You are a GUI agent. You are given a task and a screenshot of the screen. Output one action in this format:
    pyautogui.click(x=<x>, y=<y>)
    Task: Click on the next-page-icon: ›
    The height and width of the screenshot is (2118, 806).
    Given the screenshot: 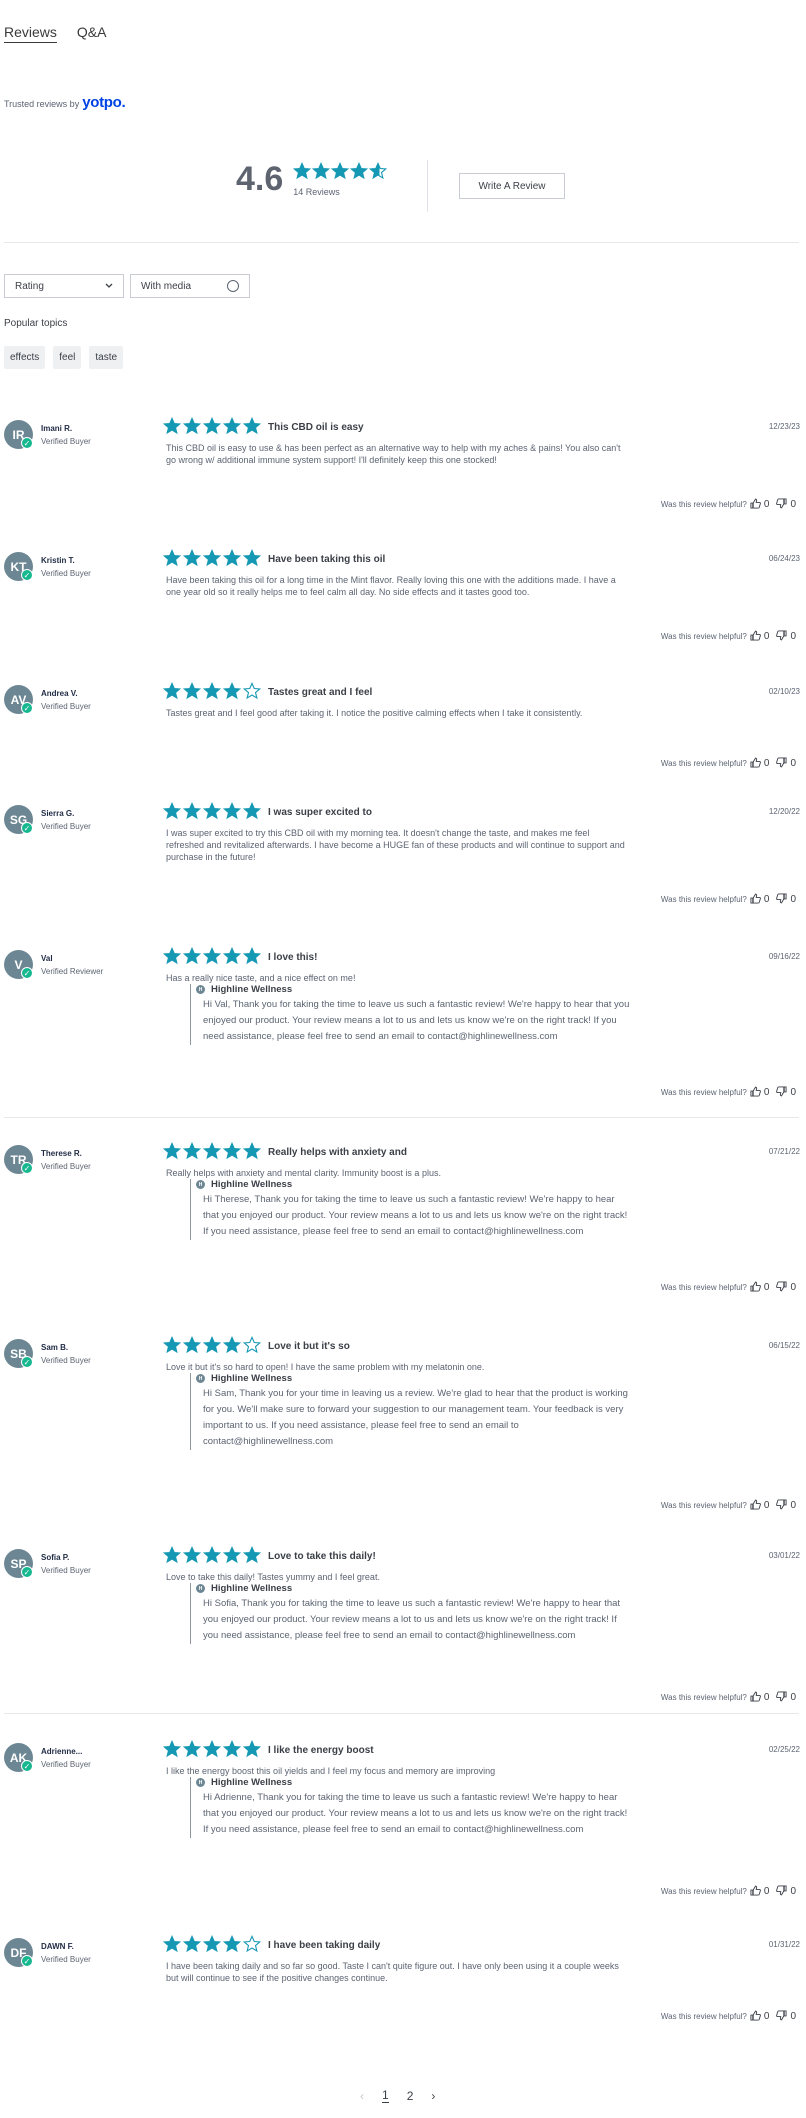 What is the action you would take?
    pyautogui.click(x=433, y=2096)
    